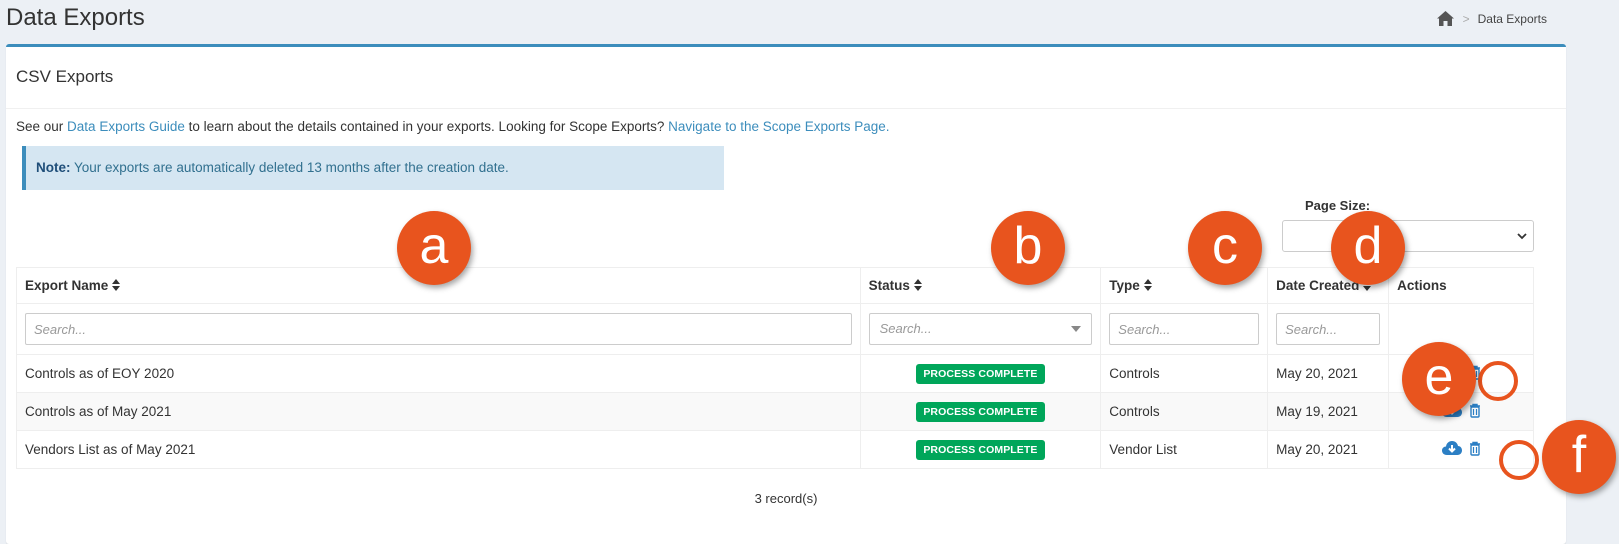 This screenshot has width=1619, height=544. Describe the element at coordinates (786, 78) in the screenshot. I see `box-header: CSV Exports` at that location.